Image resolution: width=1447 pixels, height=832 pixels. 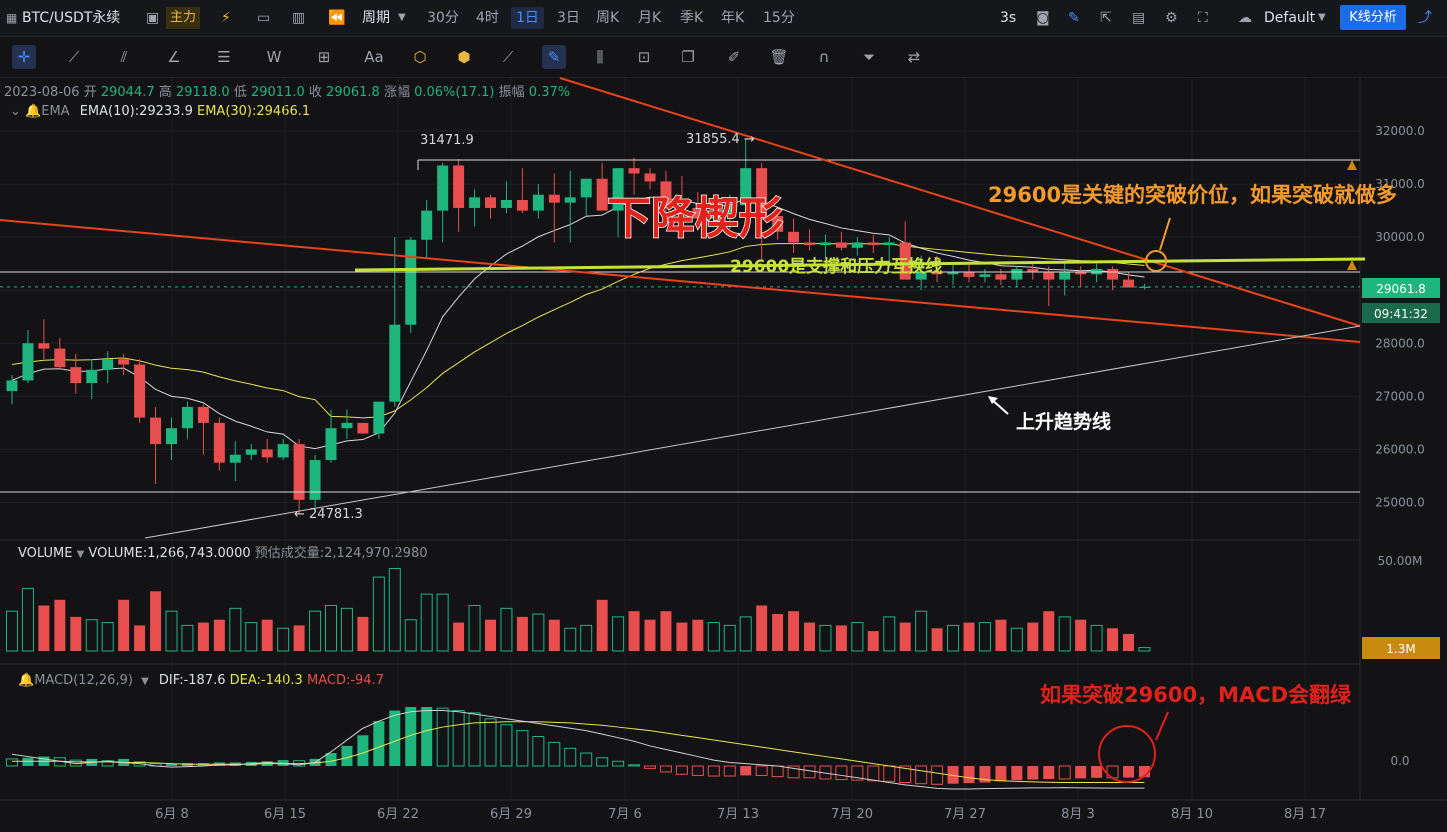 What do you see at coordinates (1074, 18) in the screenshot?
I see `pencil-icon: ✎` at bounding box center [1074, 18].